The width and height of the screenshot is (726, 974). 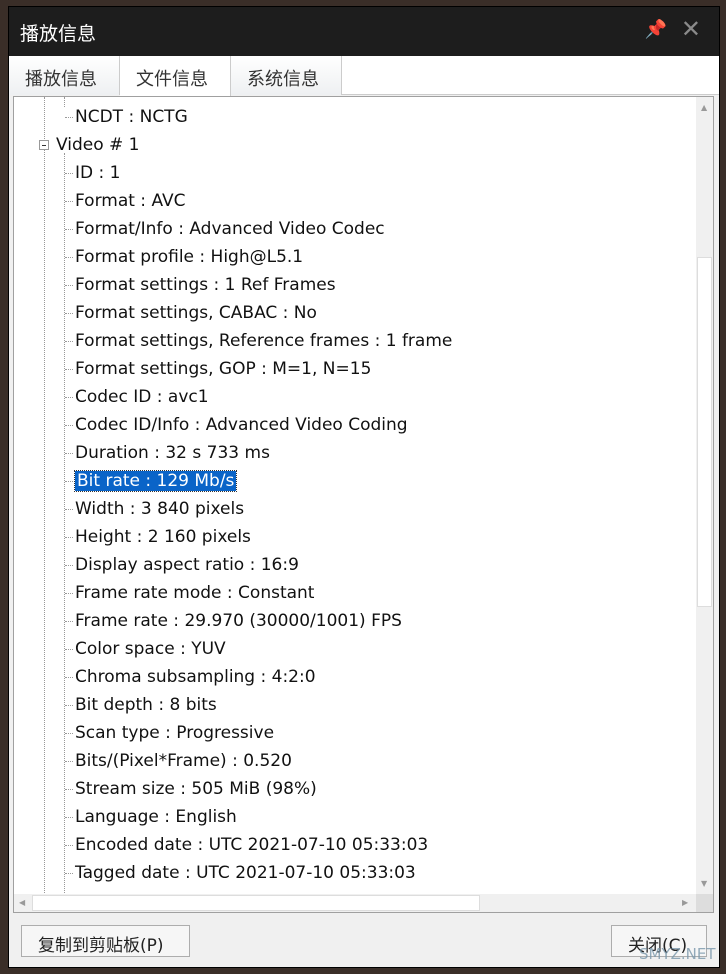 I want to click on tree-item-label: Language : English, so click(x=156, y=817).